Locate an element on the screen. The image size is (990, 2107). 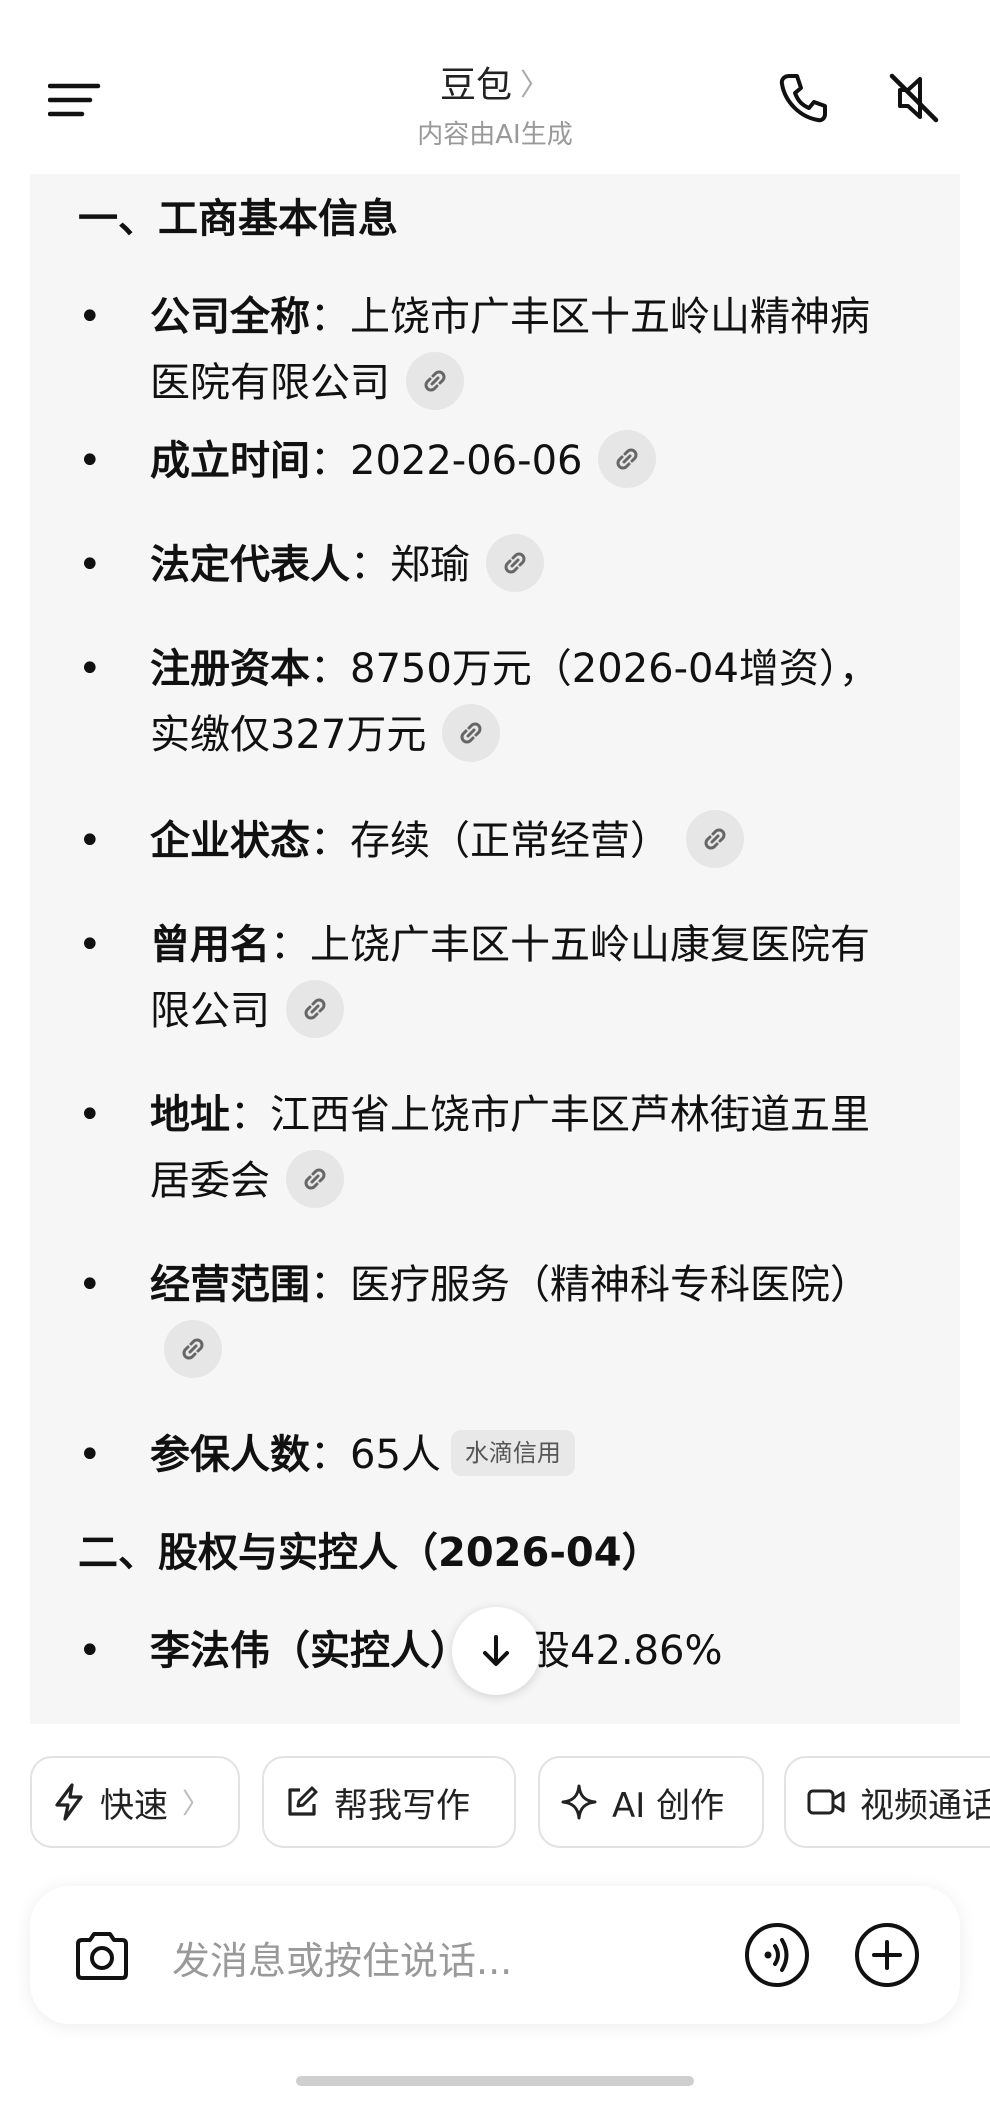
chat-title-area: 豆包 〉 内容由AI生成 is located at coordinates (495, 103).